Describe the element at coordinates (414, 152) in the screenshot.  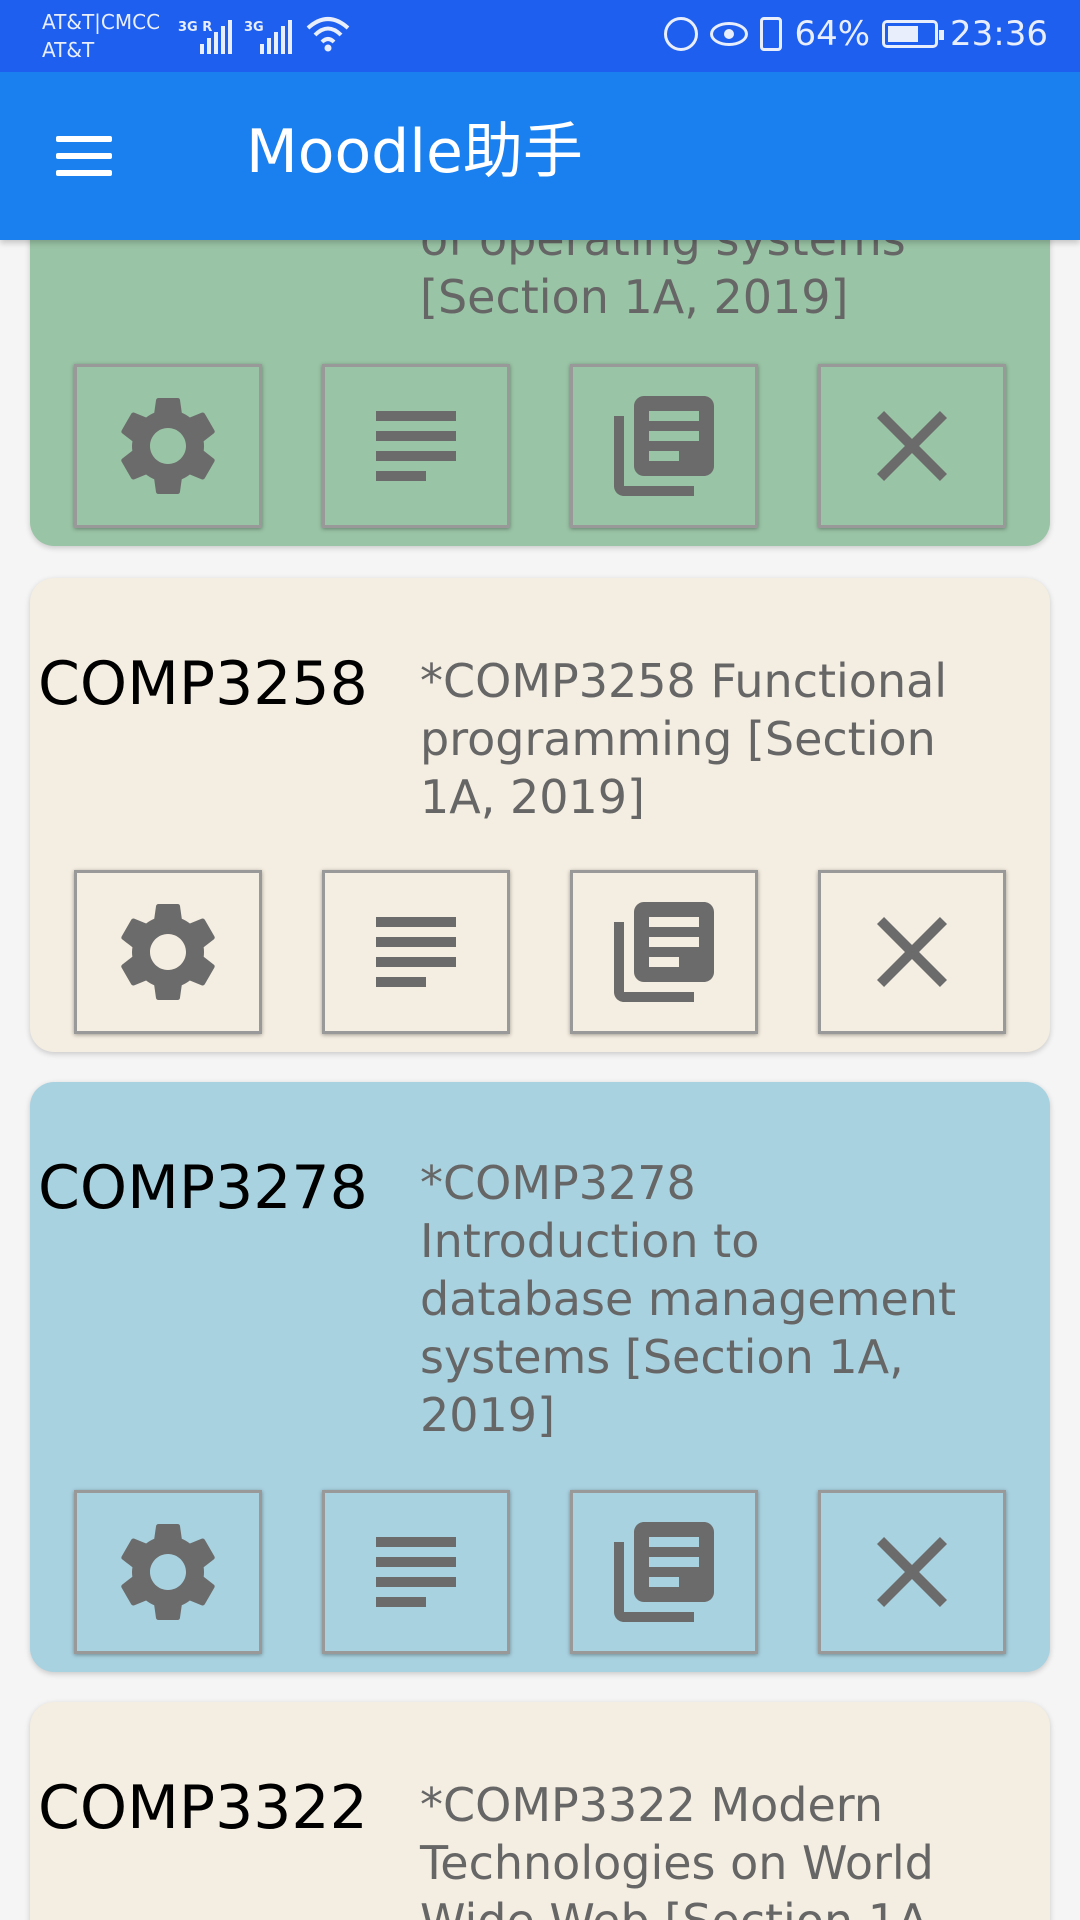
I see `app-title: Moodle助手` at that location.